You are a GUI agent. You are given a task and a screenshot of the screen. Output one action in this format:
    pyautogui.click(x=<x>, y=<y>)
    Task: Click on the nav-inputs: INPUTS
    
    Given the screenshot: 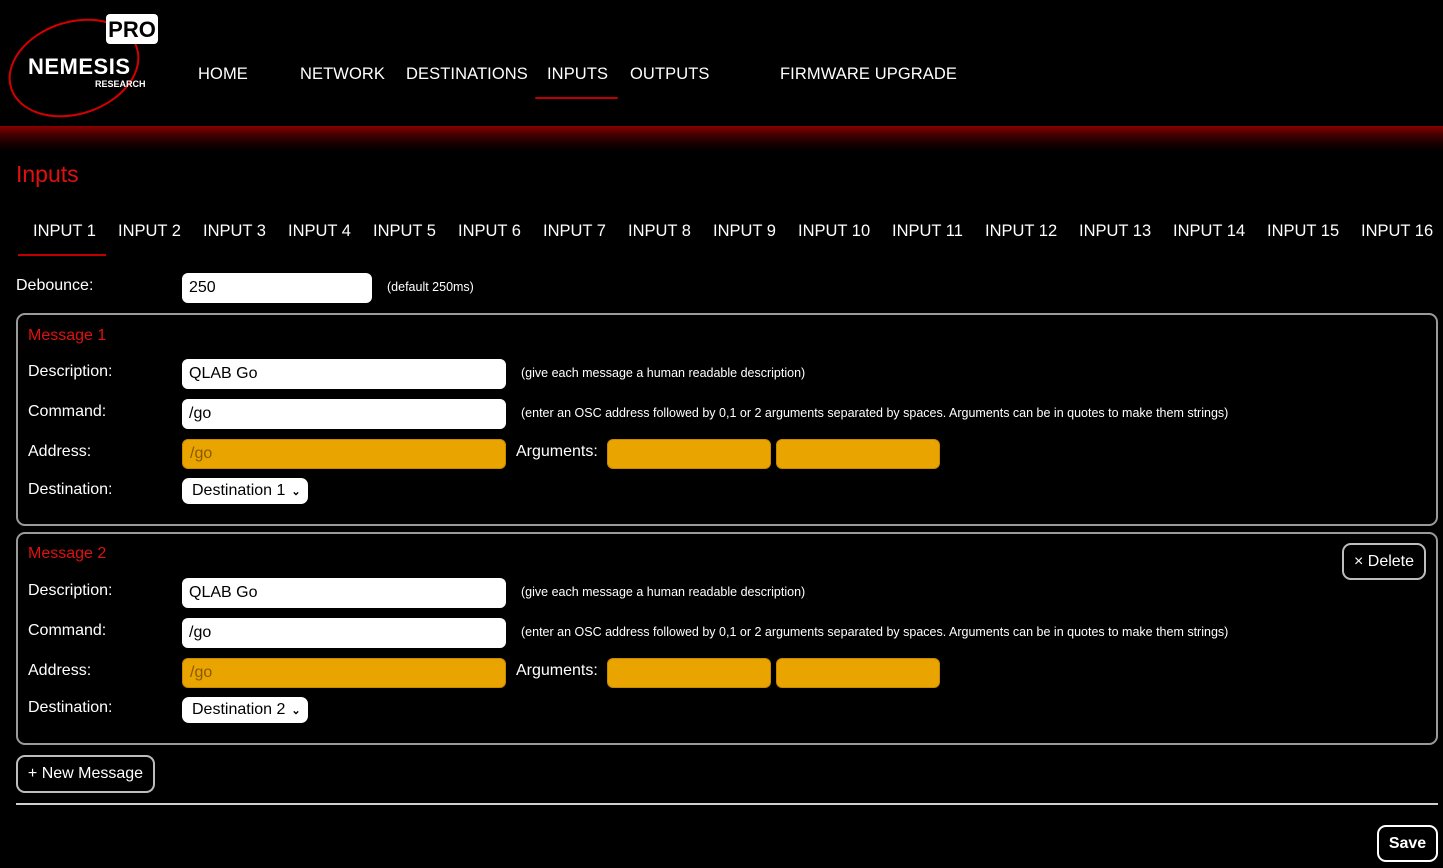 What is the action you would take?
    pyautogui.click(x=577, y=74)
    